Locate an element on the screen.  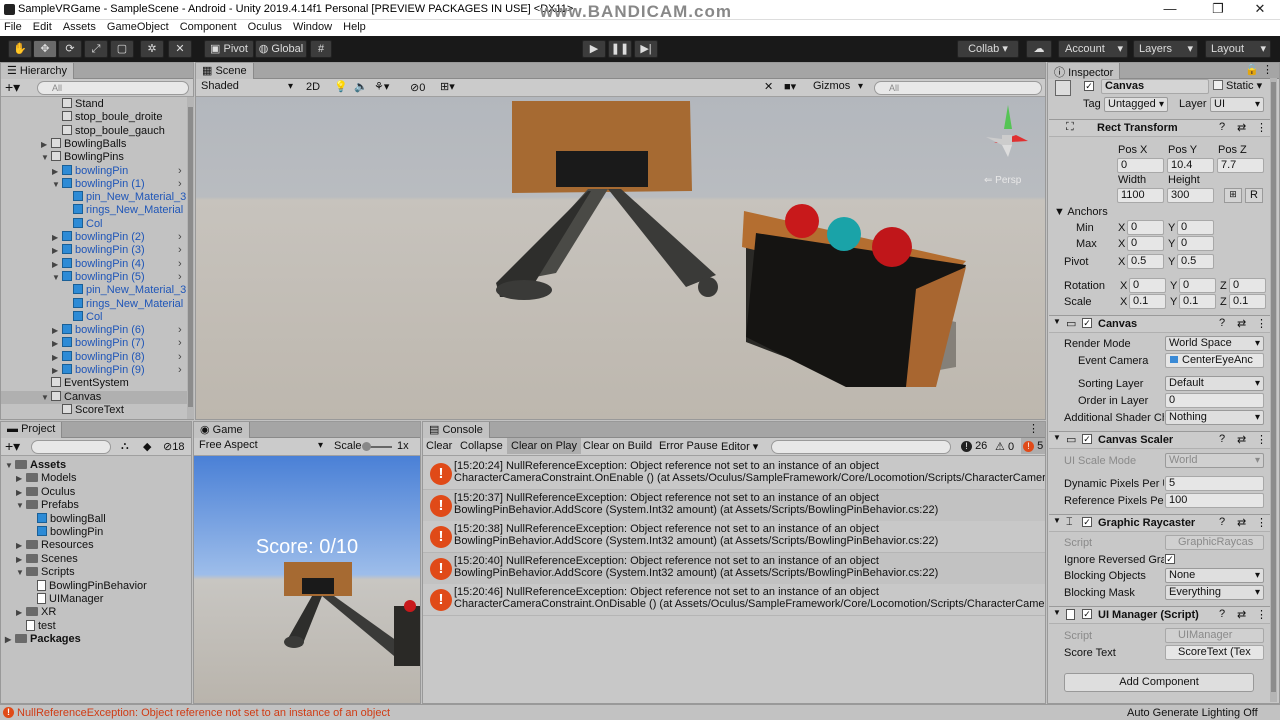
hierarchy-item: stop_boule_droite is located at coordinates (107, 117).